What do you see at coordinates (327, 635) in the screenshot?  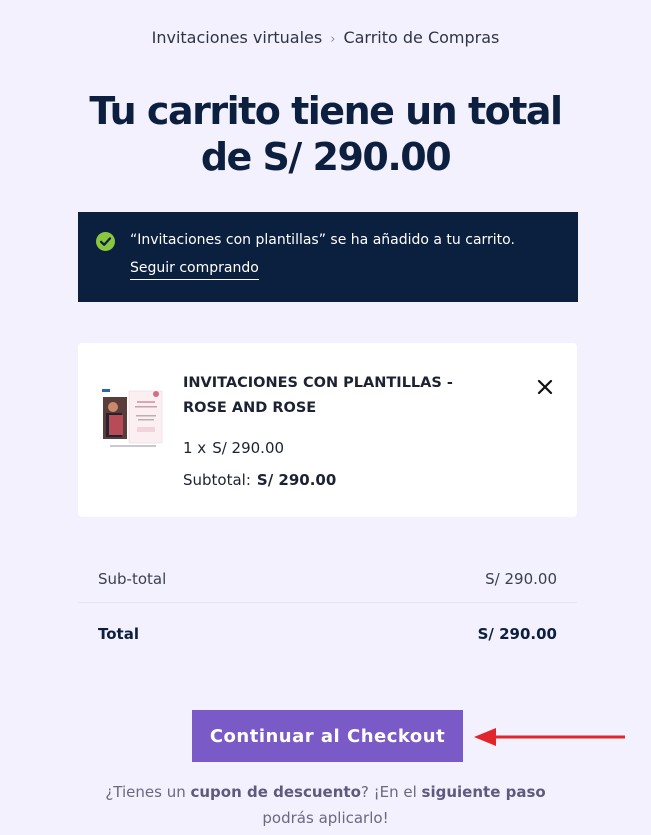 I see `totals-total-row: Total S/ 290.00` at bounding box center [327, 635].